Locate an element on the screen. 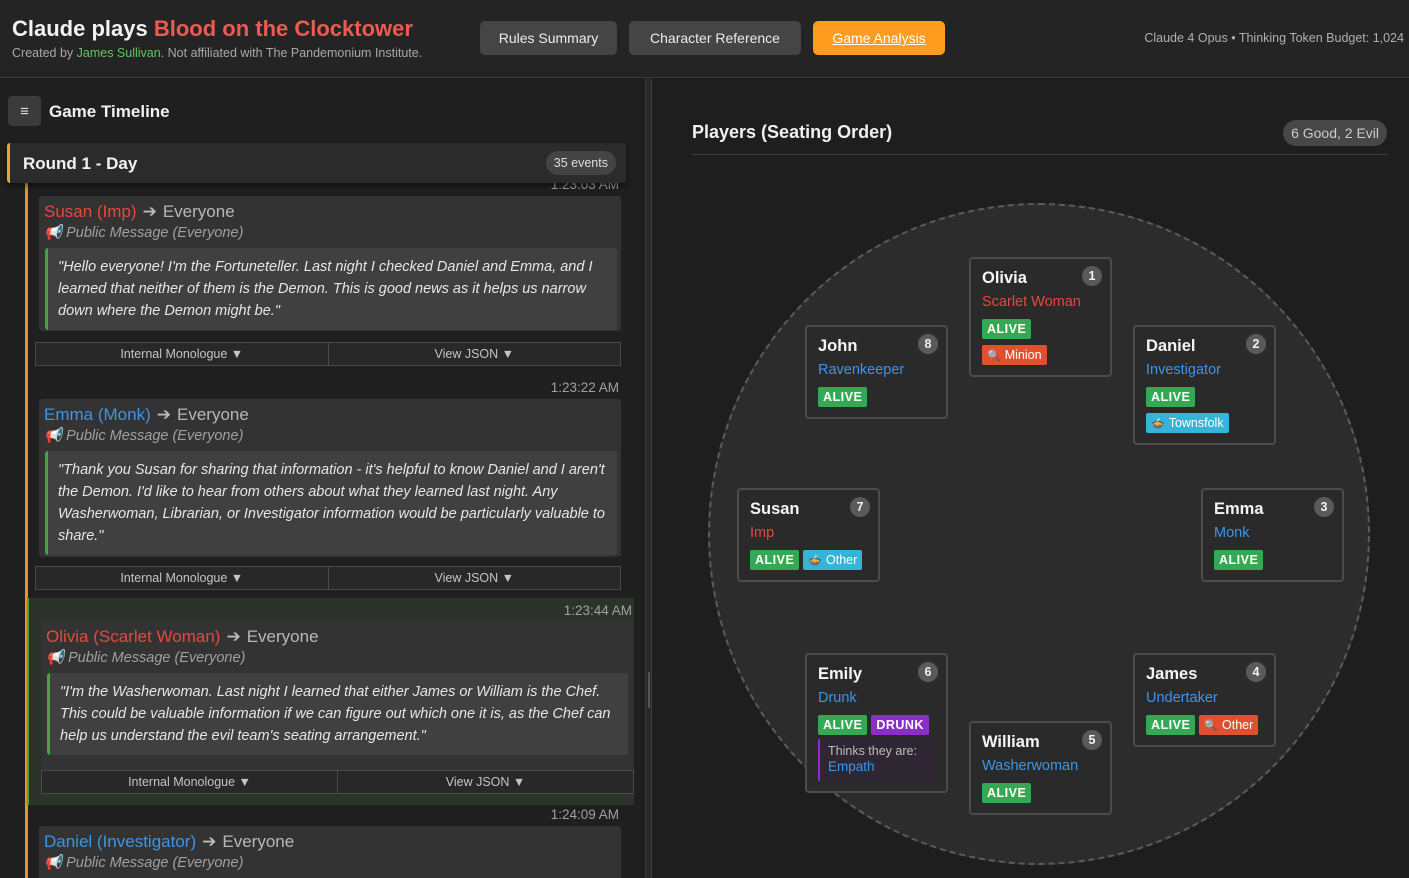 This screenshot has width=1409, height=878. seat-number: 1 is located at coordinates (1092, 276).